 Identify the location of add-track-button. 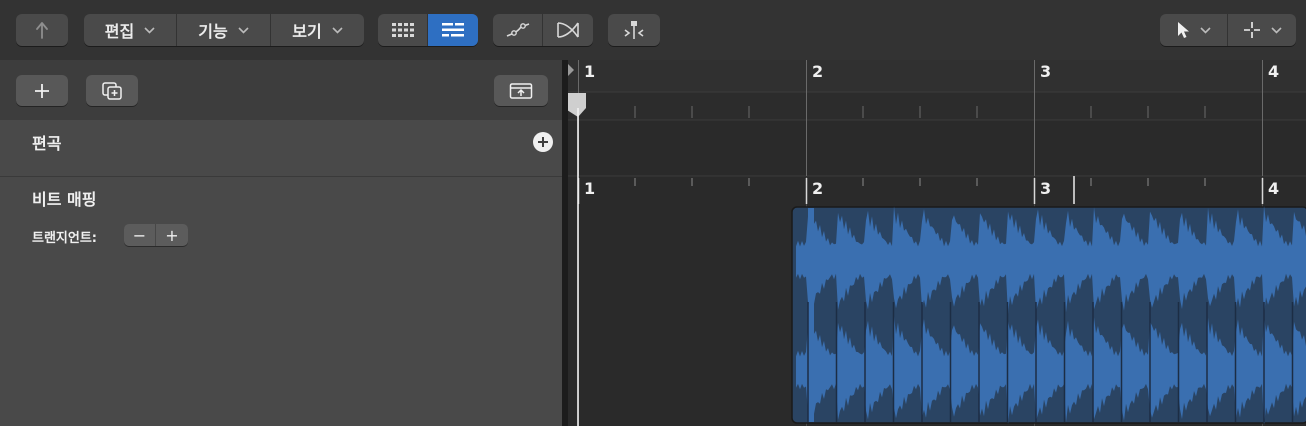
(42, 90).